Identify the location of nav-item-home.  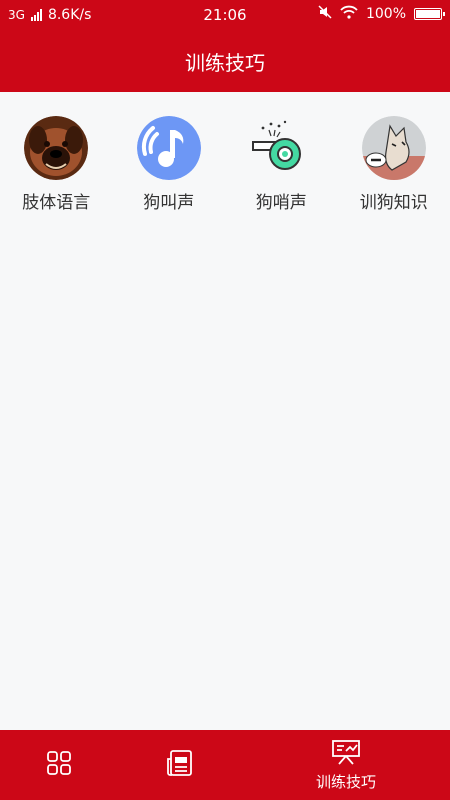
(59, 765).